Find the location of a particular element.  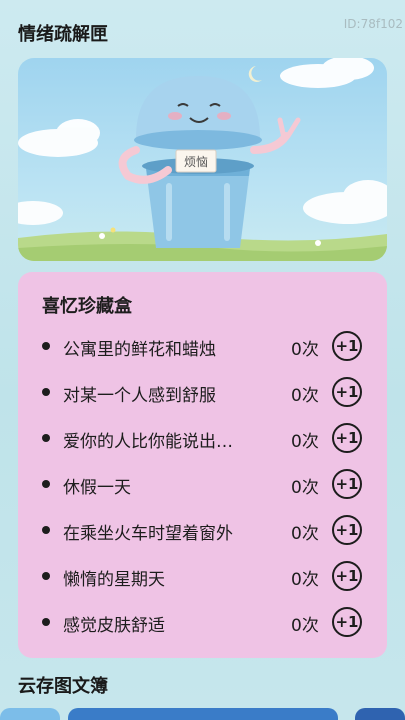

cloud-album-title: 云存图文簿 is located at coordinates (63, 686).